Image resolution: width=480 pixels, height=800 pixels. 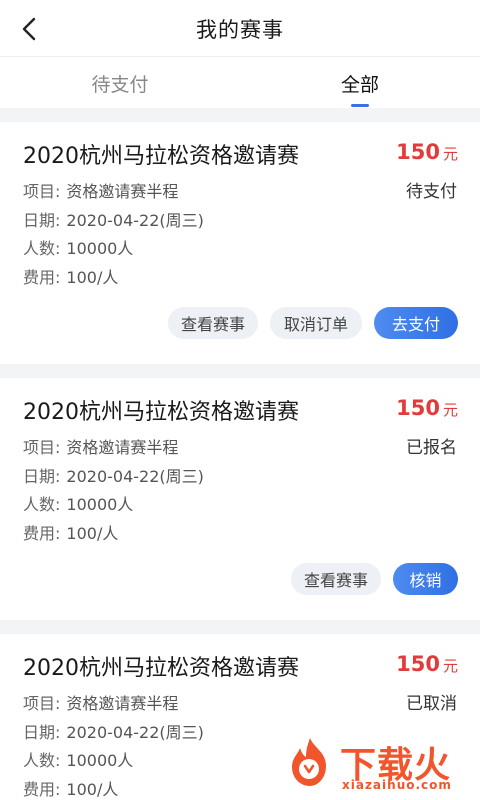 What do you see at coordinates (397, 785) in the screenshot?
I see `watermark-domain: xiazaihuo.com` at bounding box center [397, 785].